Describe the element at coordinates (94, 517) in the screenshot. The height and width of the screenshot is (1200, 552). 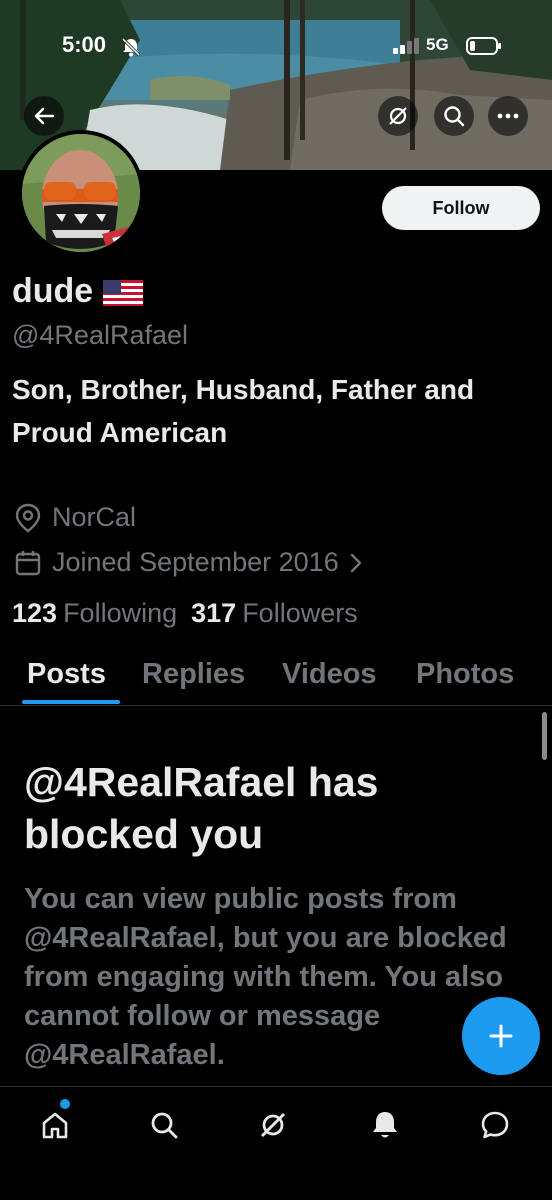
I see `location-text: NorCal` at that location.